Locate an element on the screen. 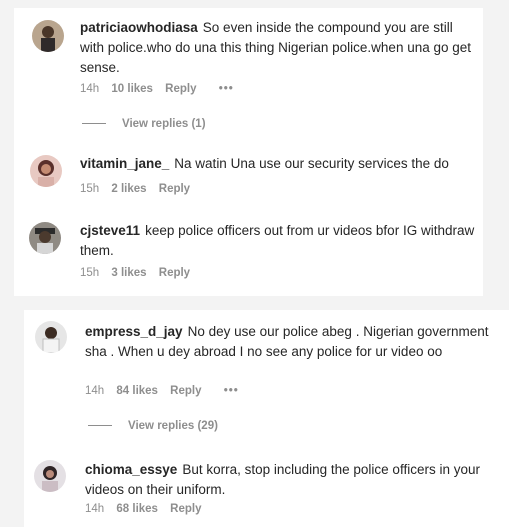 The image size is (509, 527). comment-username: vitamin_jane_ is located at coordinates (124, 163).